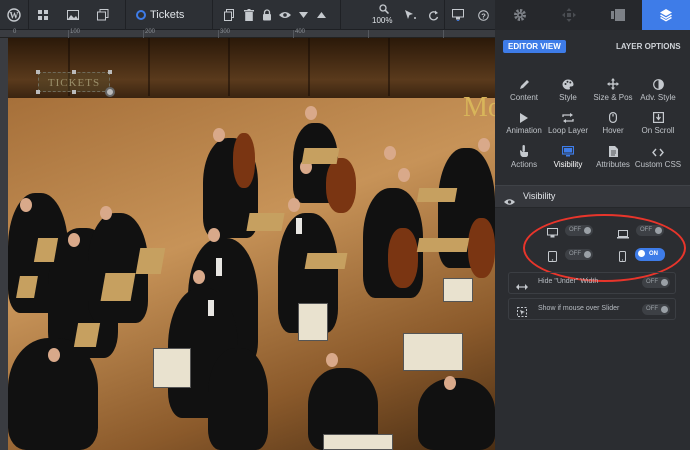 This screenshot has width=690, height=450. Describe the element at coordinates (382, 20) in the screenshot. I see `zoom-level: 100%` at that location.